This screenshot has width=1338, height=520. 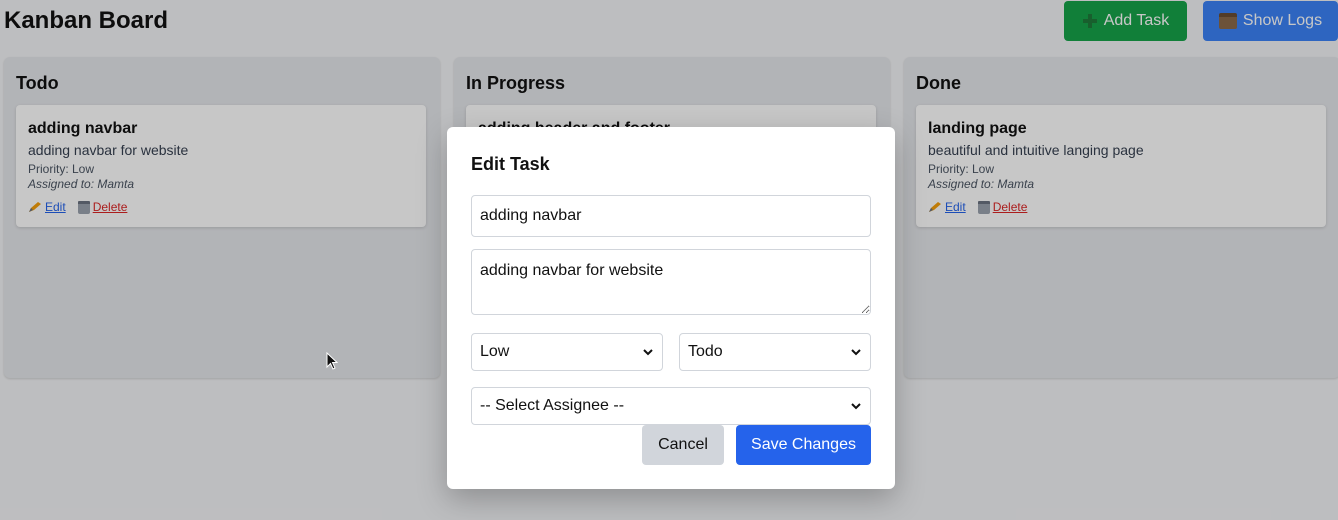 What do you see at coordinates (705, 351) in the screenshot?
I see `status-value: Todo` at bounding box center [705, 351].